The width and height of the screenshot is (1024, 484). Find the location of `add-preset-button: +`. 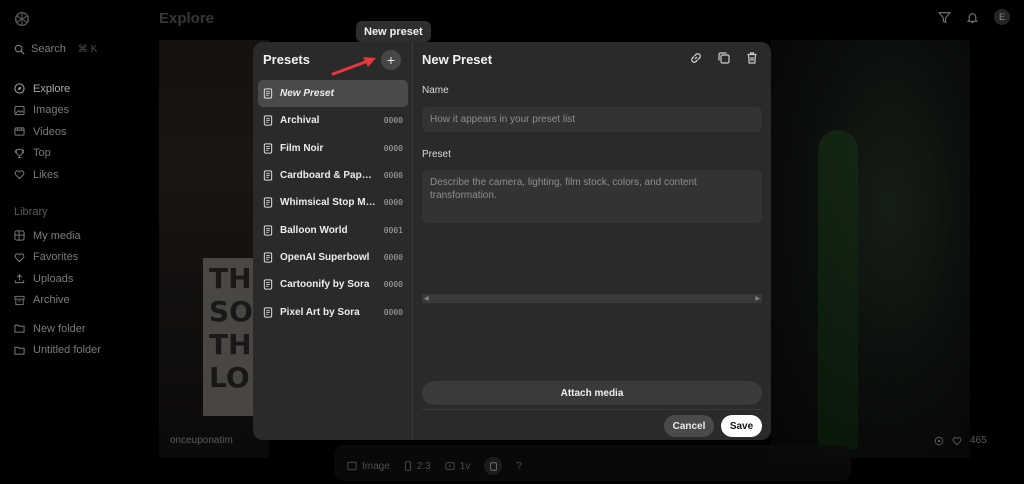

add-preset-button: + is located at coordinates (391, 60).